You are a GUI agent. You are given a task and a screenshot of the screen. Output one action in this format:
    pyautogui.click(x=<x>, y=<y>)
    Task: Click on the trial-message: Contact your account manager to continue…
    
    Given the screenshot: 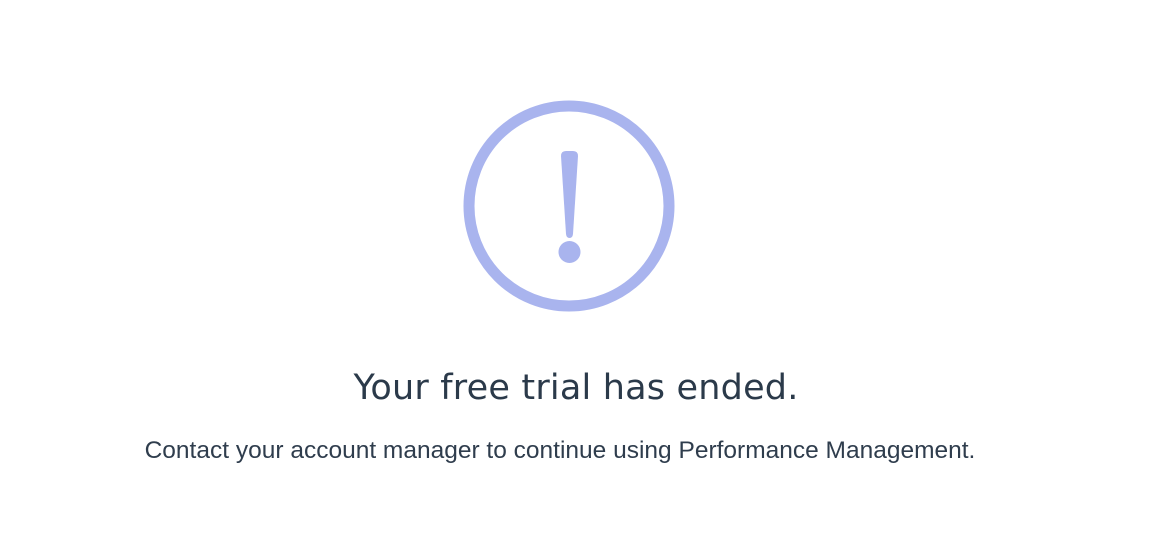 What is the action you would take?
    pyautogui.click(x=560, y=450)
    